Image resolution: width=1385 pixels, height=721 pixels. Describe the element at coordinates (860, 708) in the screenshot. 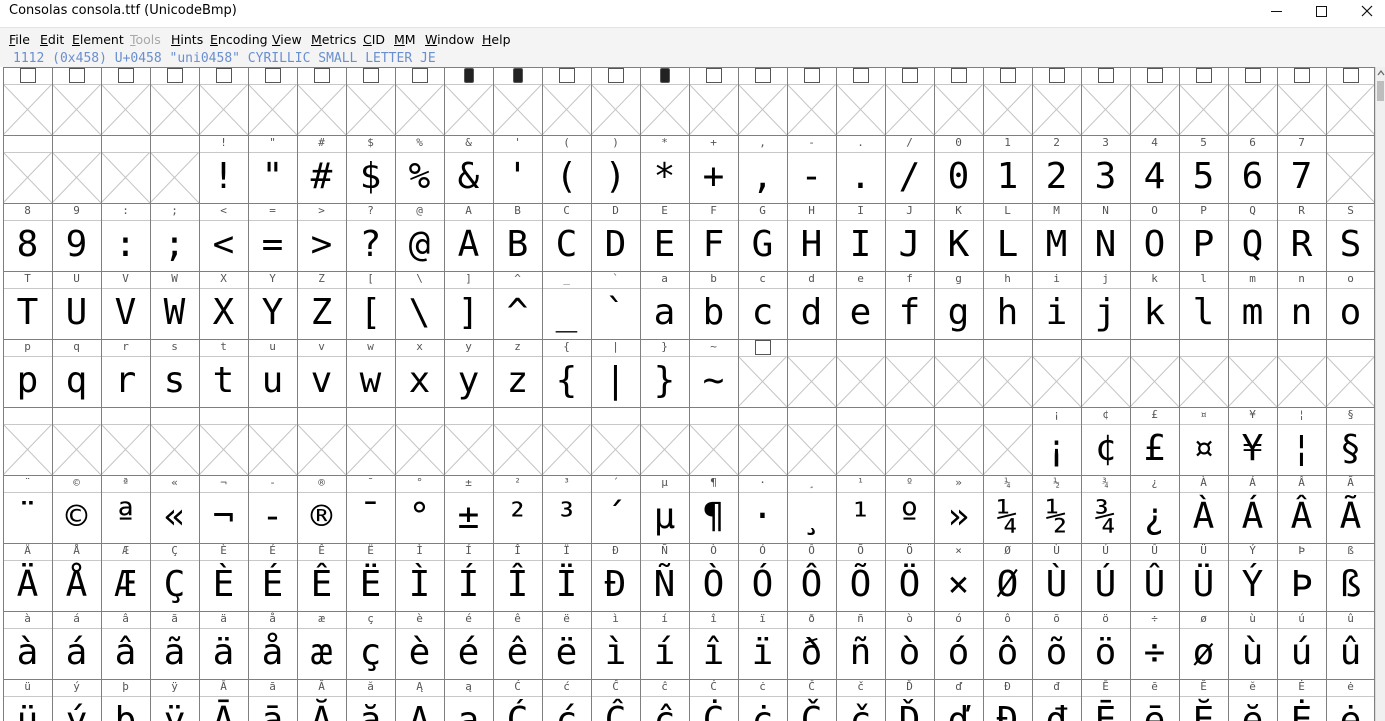

I see `glyph-cell: č` at that location.